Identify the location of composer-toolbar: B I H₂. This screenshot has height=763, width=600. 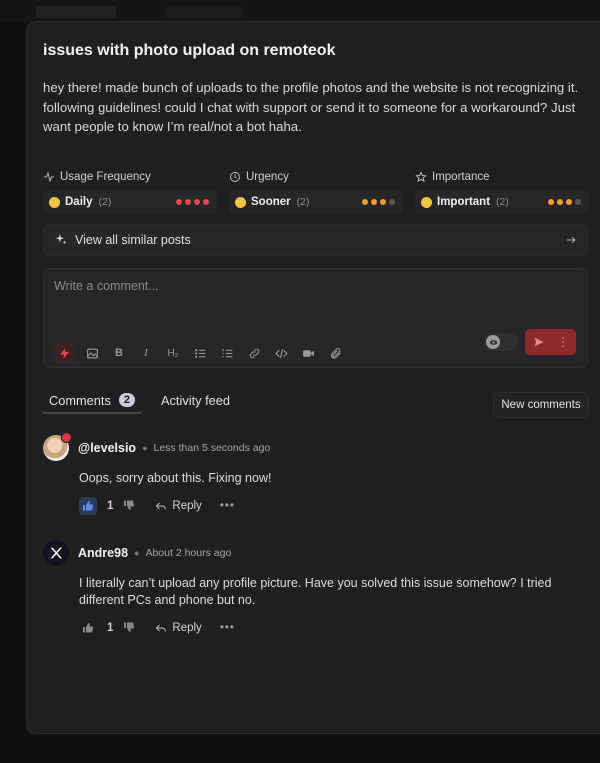
(199, 353).